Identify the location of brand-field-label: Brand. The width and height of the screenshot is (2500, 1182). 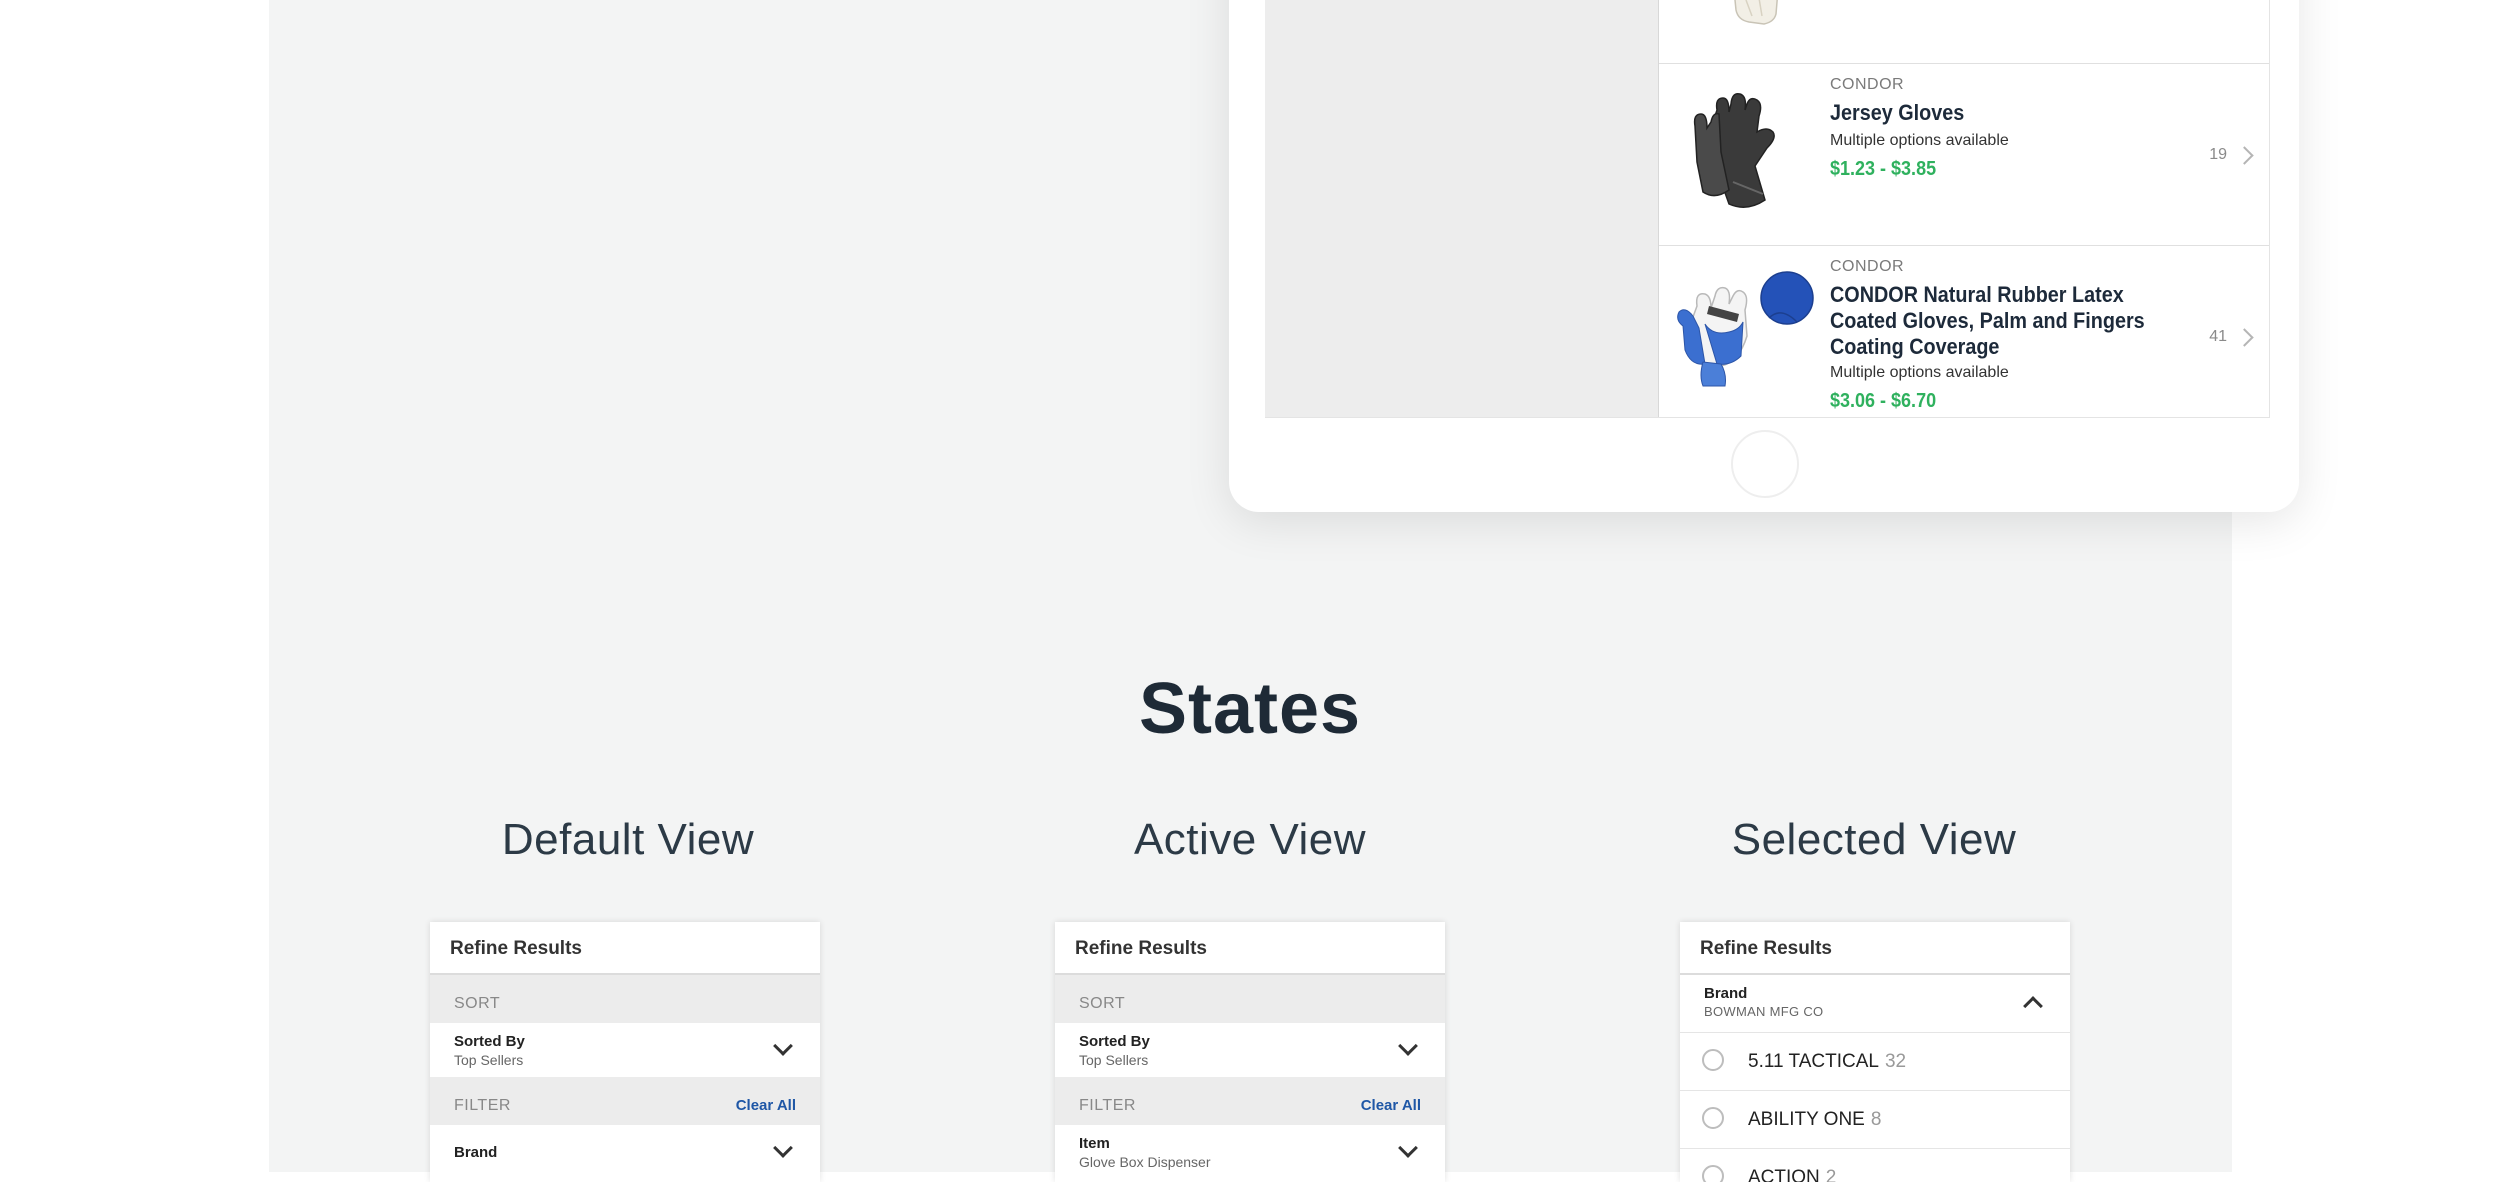
(1726, 993).